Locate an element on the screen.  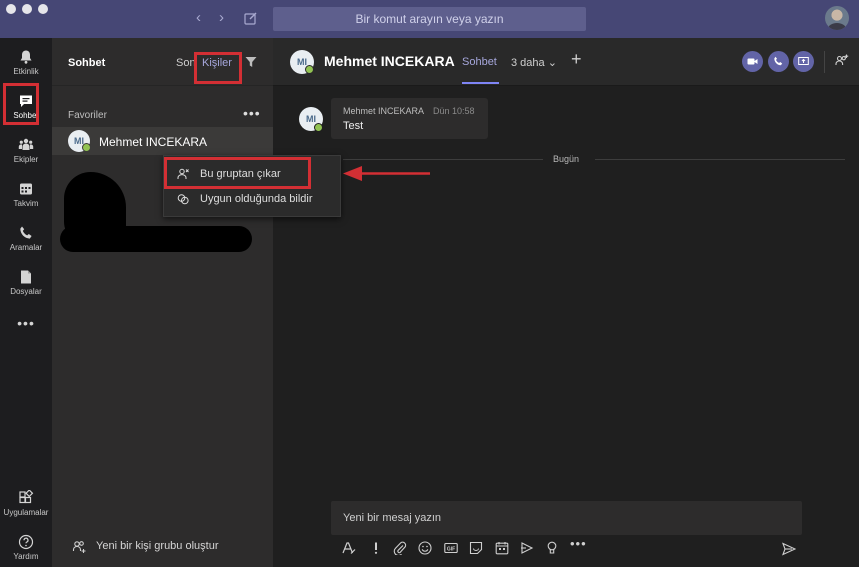
schedule-meeting-icon is located at coordinates (502, 548).